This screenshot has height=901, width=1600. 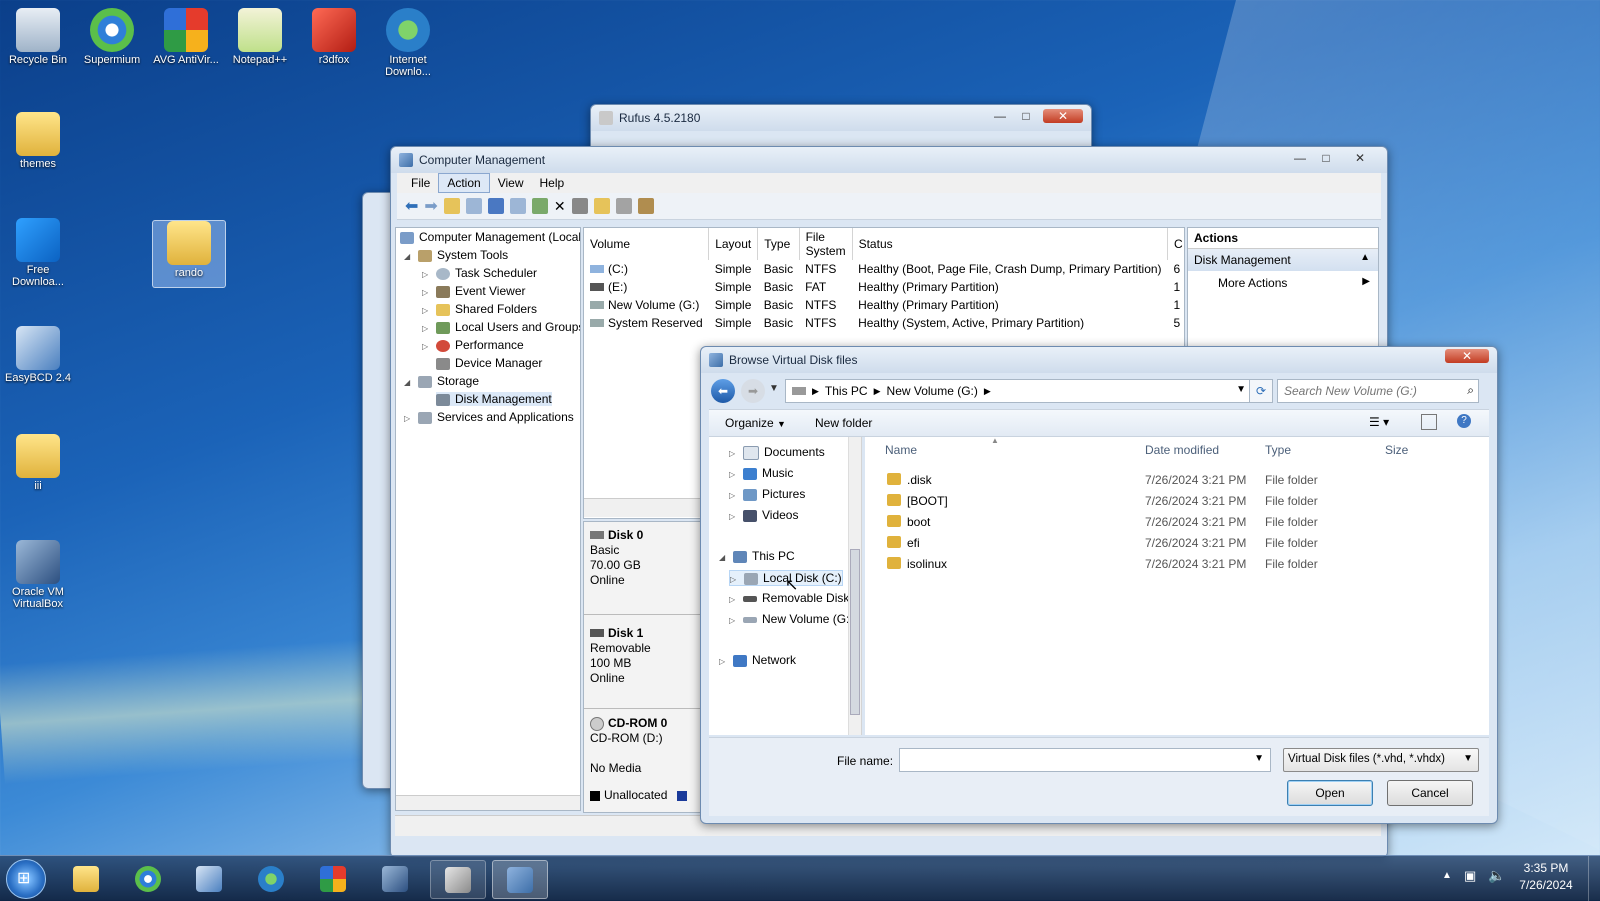 I want to click on show-desktop-button, so click(x=1594, y=878).